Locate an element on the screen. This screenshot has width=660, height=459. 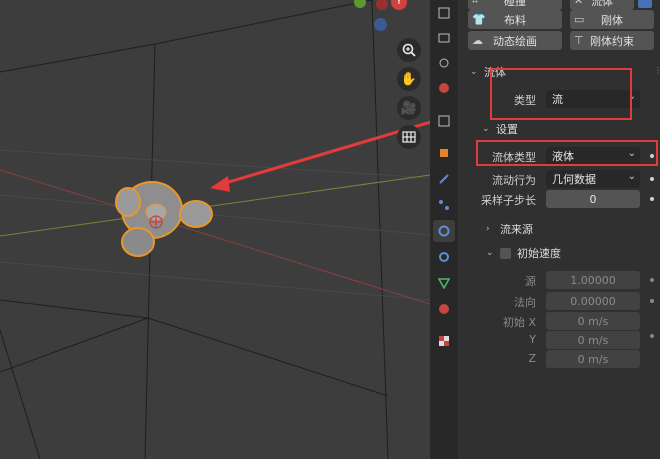
source-label: 源 is located at coordinates (530, 281).